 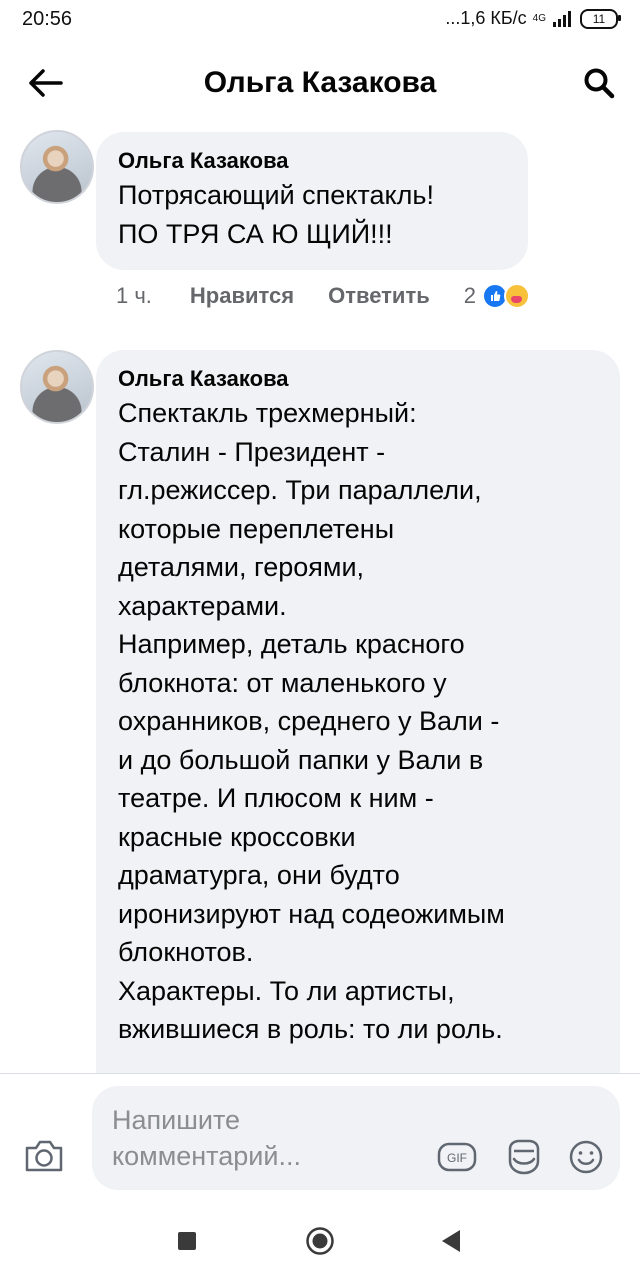 What do you see at coordinates (497, 296) in the screenshot?
I see `reaction-summary: 2` at bounding box center [497, 296].